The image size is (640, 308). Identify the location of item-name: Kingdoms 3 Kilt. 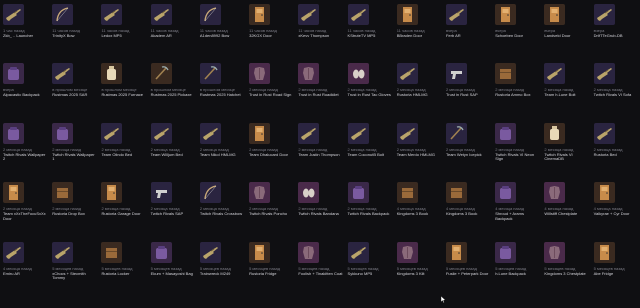
(410, 273).